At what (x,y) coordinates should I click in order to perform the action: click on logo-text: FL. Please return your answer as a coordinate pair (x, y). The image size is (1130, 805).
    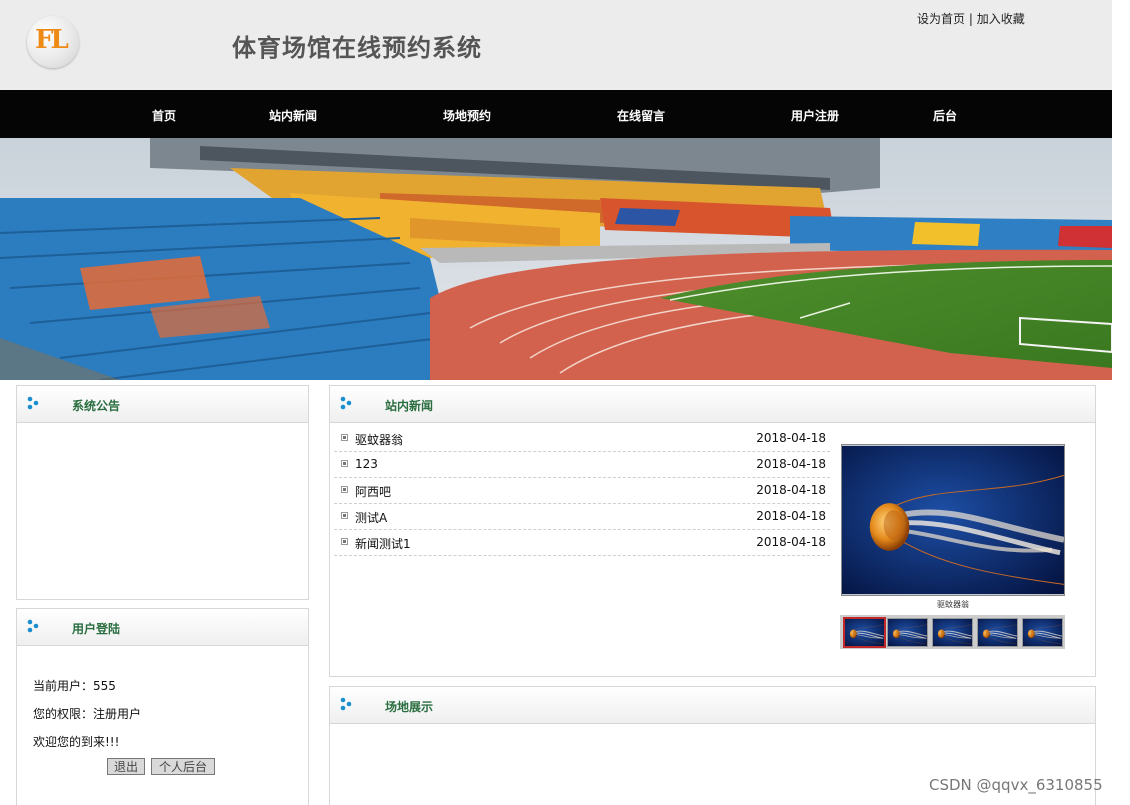
    Looking at the image, I should click on (52, 40).